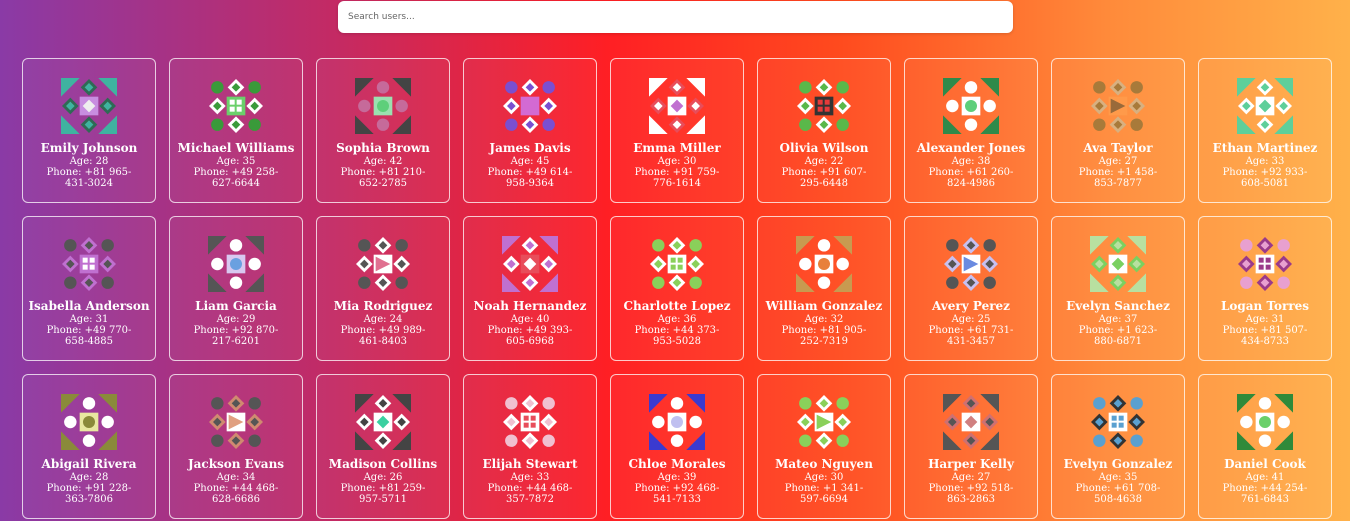 The width and height of the screenshot is (1350, 521). I want to click on user-phone: Phone: +1 341-597-6694, so click(824, 494).